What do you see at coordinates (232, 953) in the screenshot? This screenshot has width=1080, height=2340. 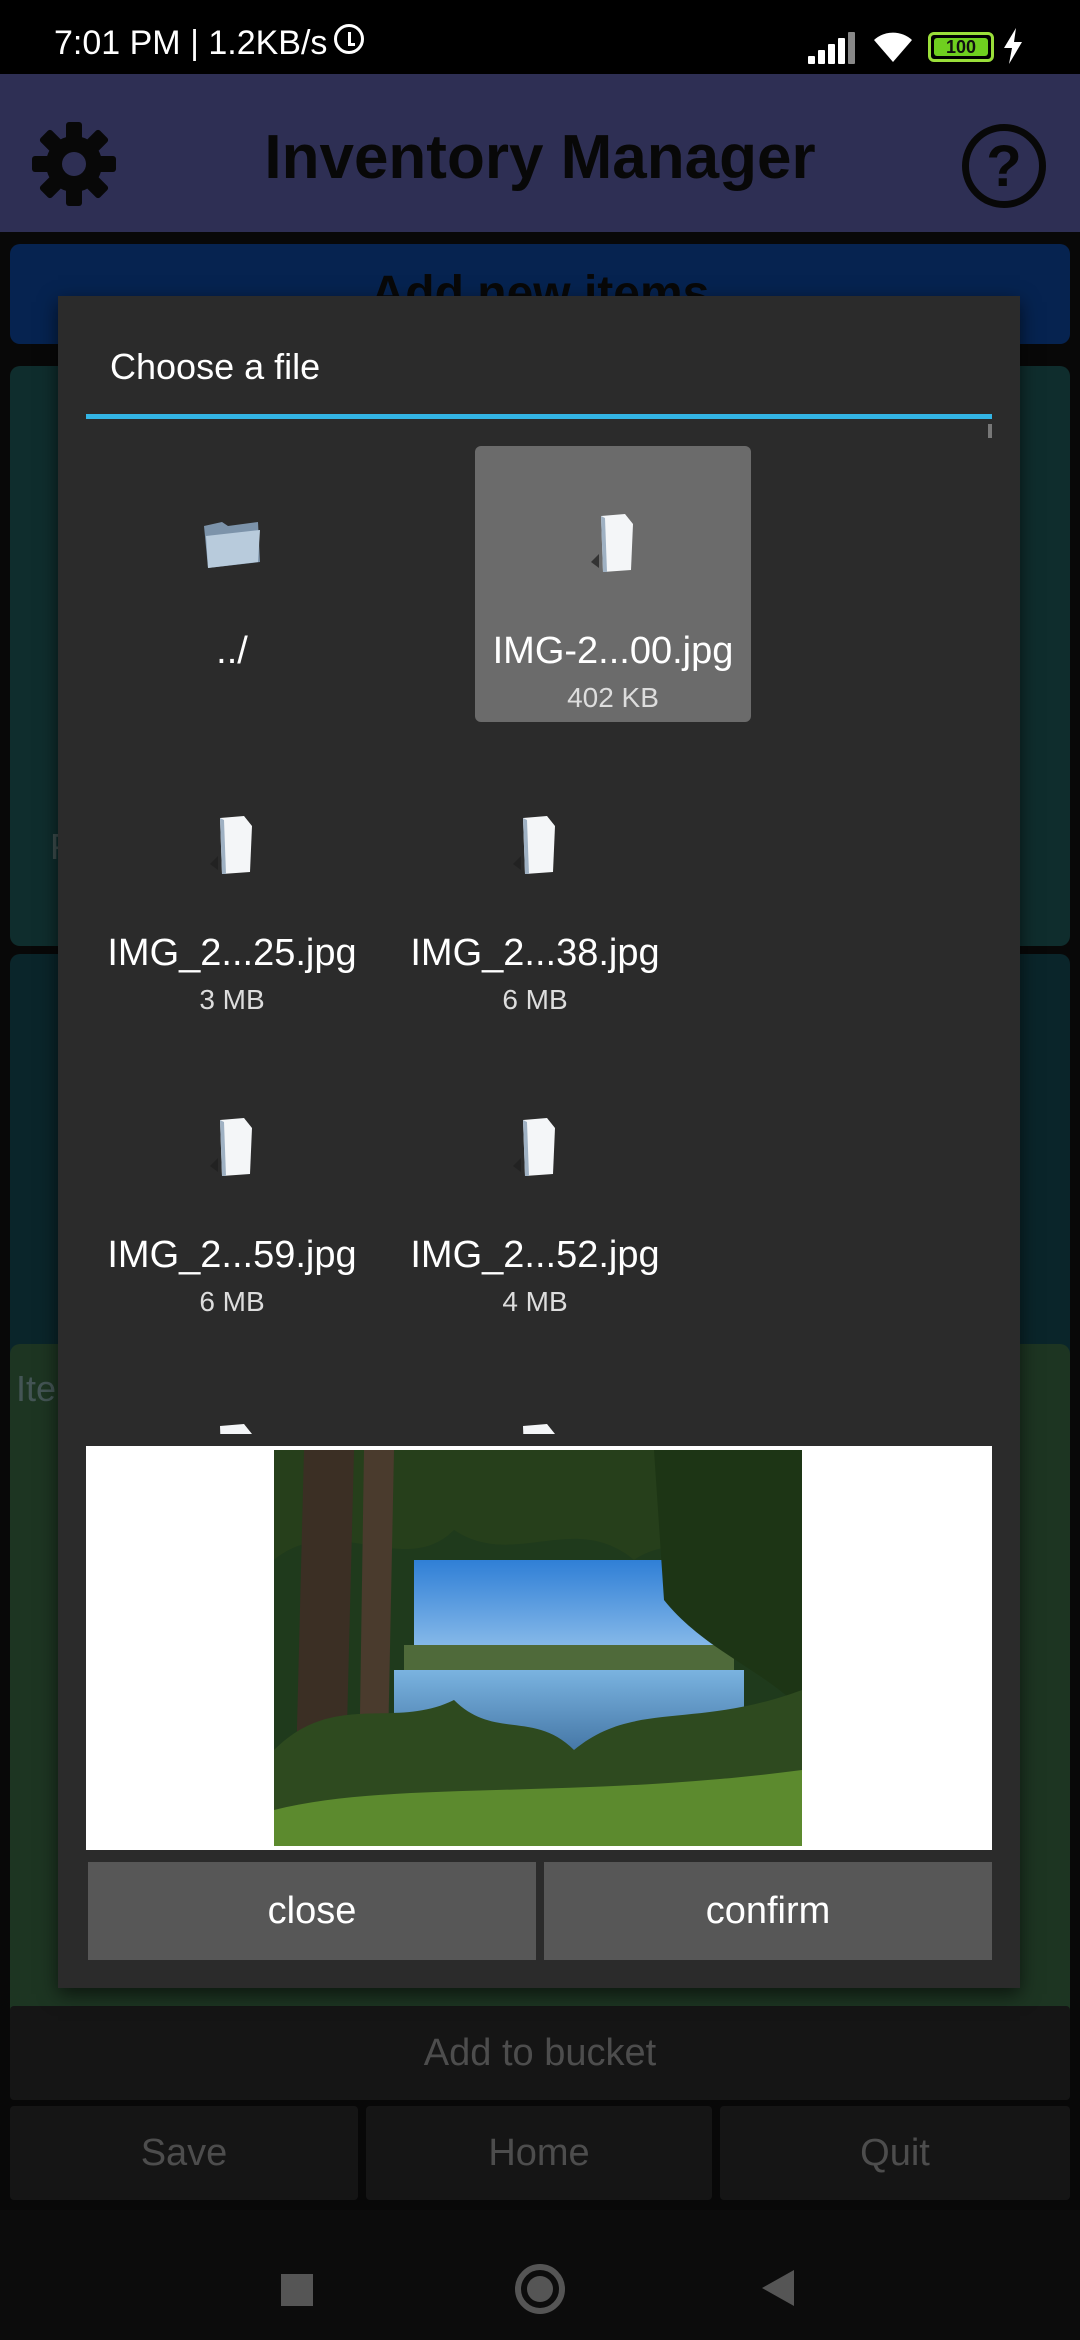 I see `file-name: IMG_2...25.jpg` at bounding box center [232, 953].